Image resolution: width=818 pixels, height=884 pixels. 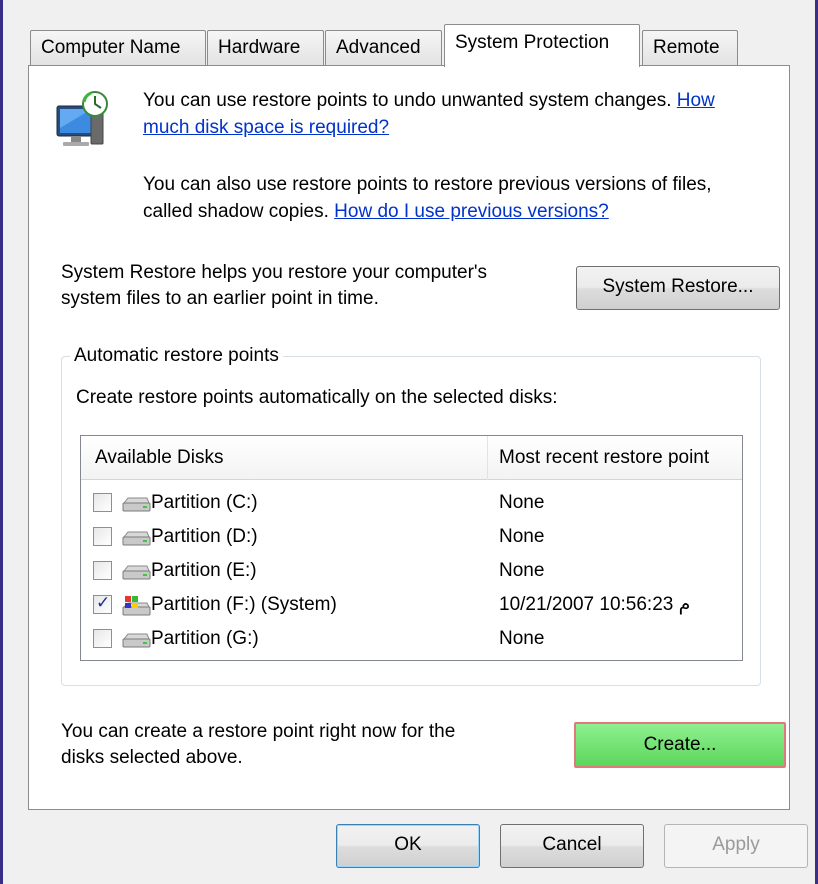 What do you see at coordinates (136, 606) in the screenshot?
I see `system-drive-icon` at bounding box center [136, 606].